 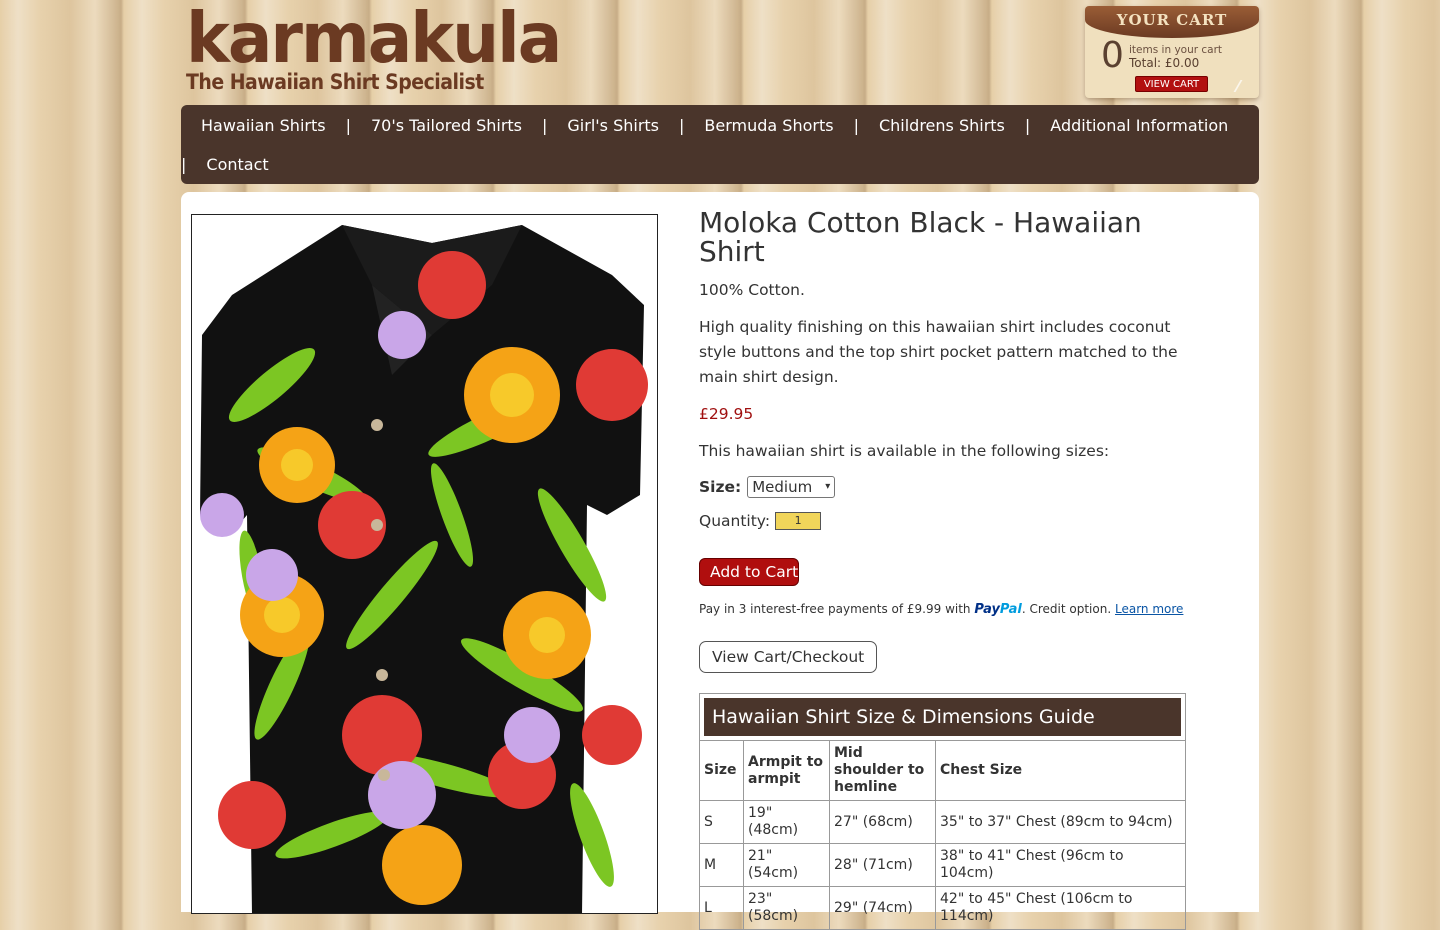 What do you see at coordinates (942, 717) in the screenshot?
I see `size-guide-caption: Hawaiian Shirt Size & Dimensions Guide` at bounding box center [942, 717].